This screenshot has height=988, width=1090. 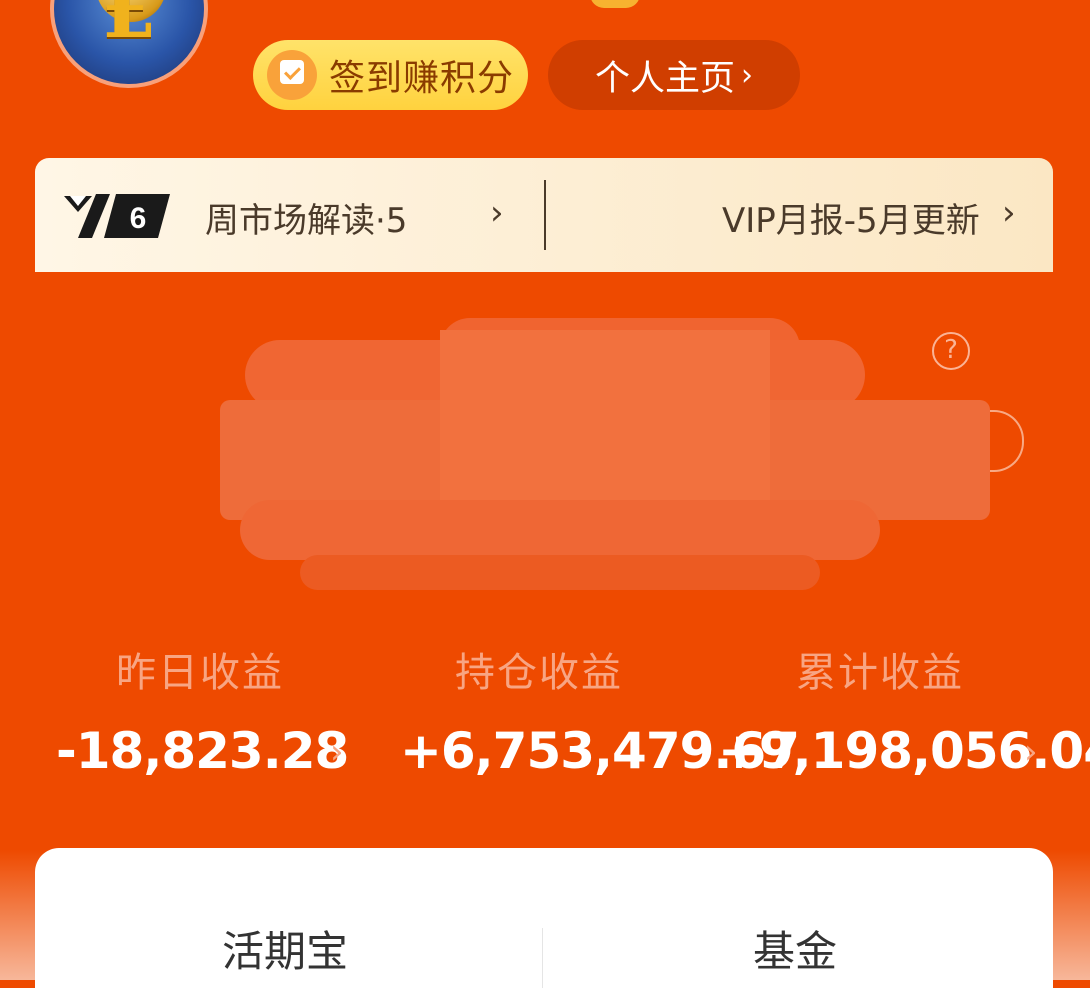 What do you see at coordinates (292, 75) in the screenshot?
I see `check-calendar-icon` at bounding box center [292, 75].